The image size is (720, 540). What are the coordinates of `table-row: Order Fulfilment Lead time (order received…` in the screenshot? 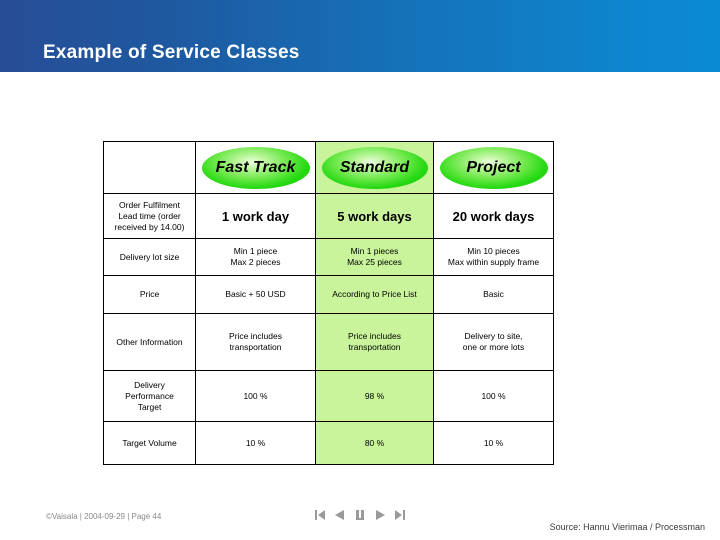 It's located at (328, 216).